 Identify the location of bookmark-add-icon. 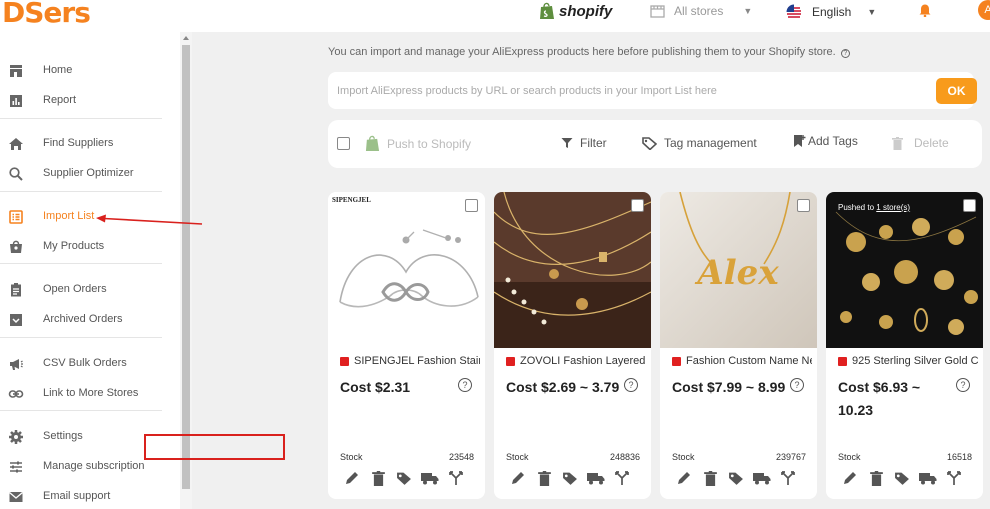
(800, 141).